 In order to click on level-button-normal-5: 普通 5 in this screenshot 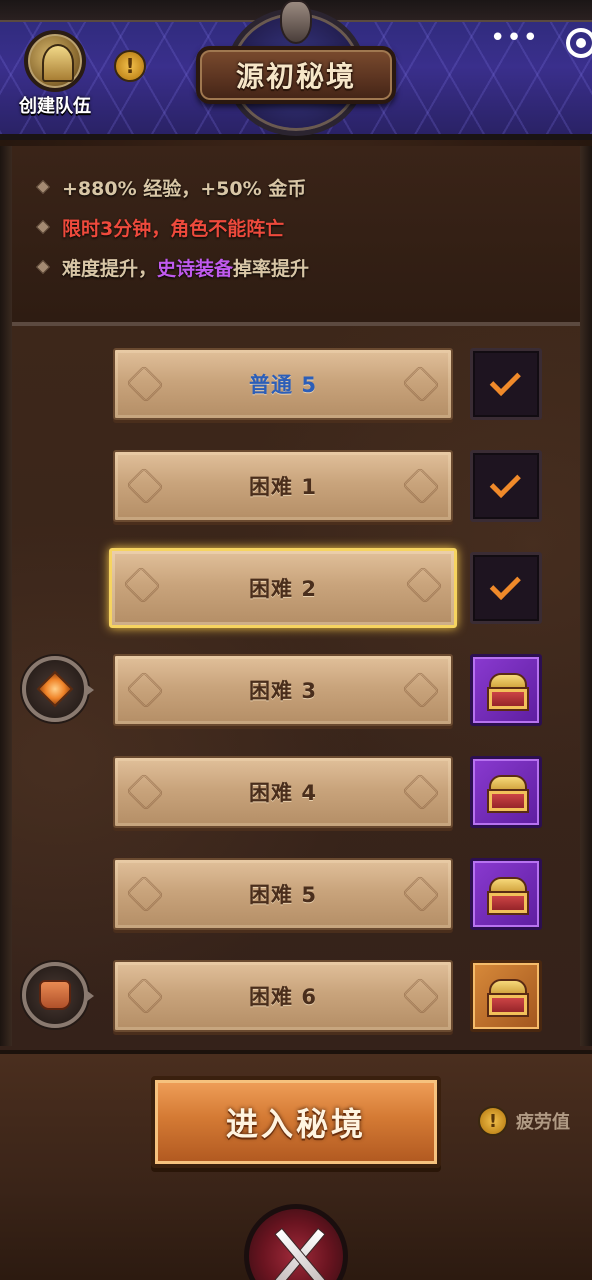, I will do `click(283, 384)`.